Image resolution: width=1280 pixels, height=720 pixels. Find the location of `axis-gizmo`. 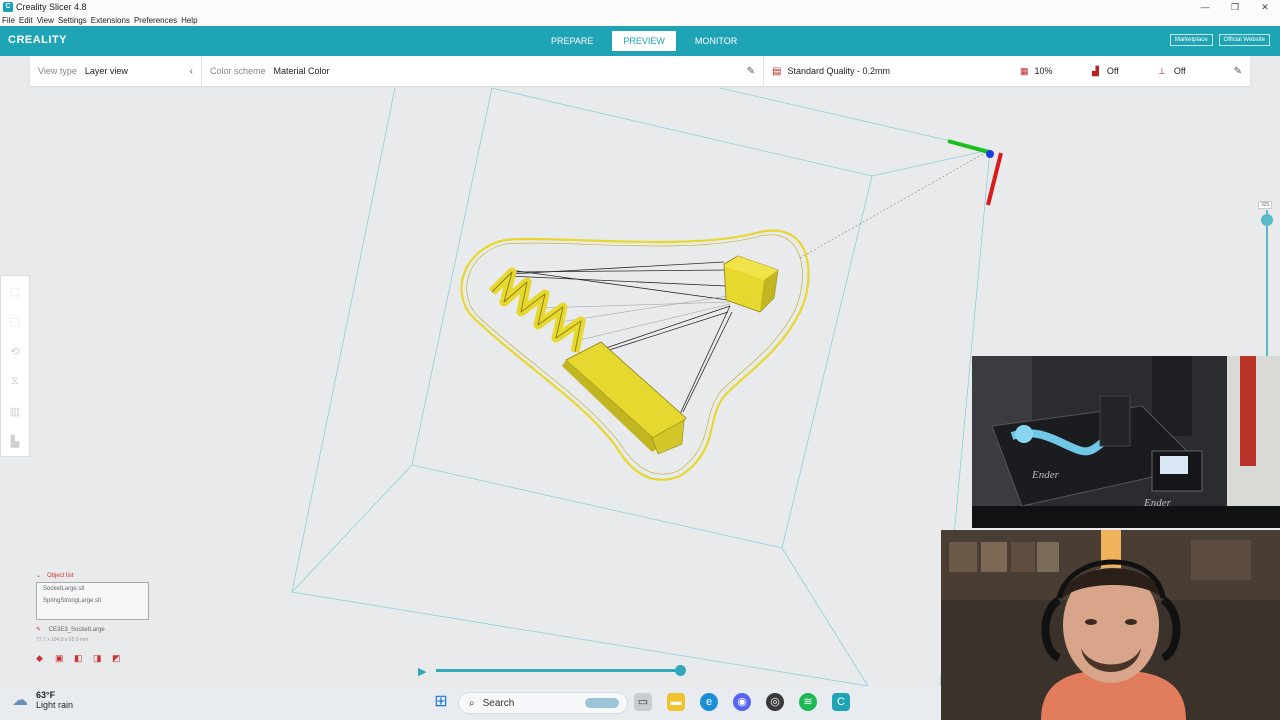

axis-gizmo is located at coordinates (975, 172).